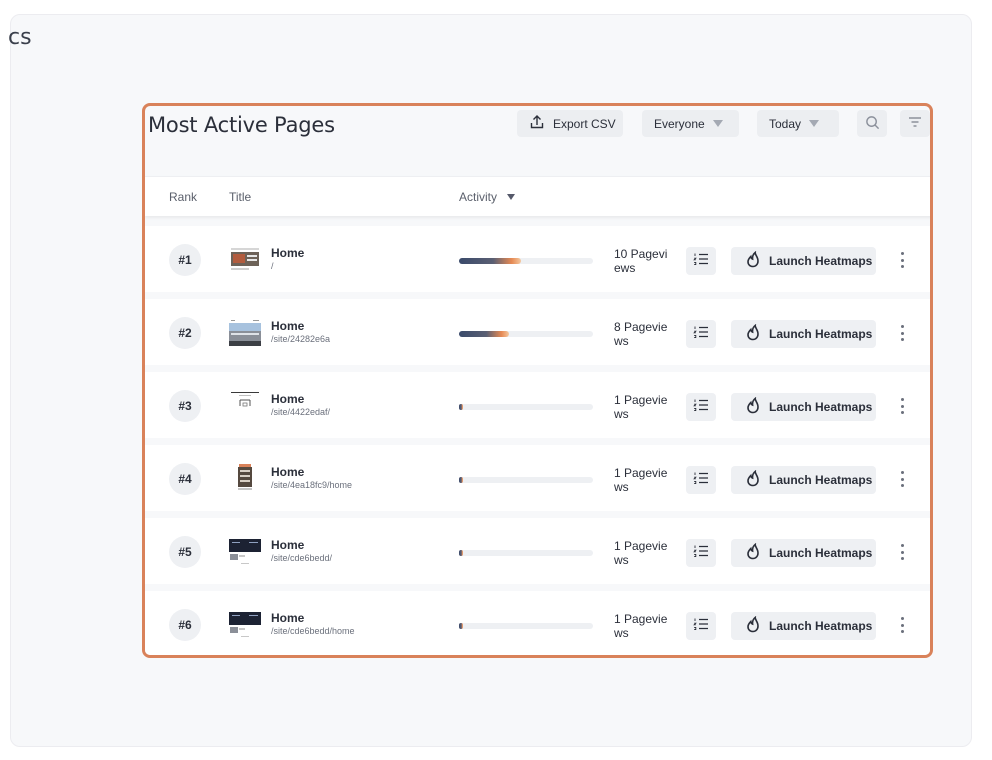 The width and height of the screenshot is (992, 760). I want to click on rank-badge: #2, so click(185, 333).